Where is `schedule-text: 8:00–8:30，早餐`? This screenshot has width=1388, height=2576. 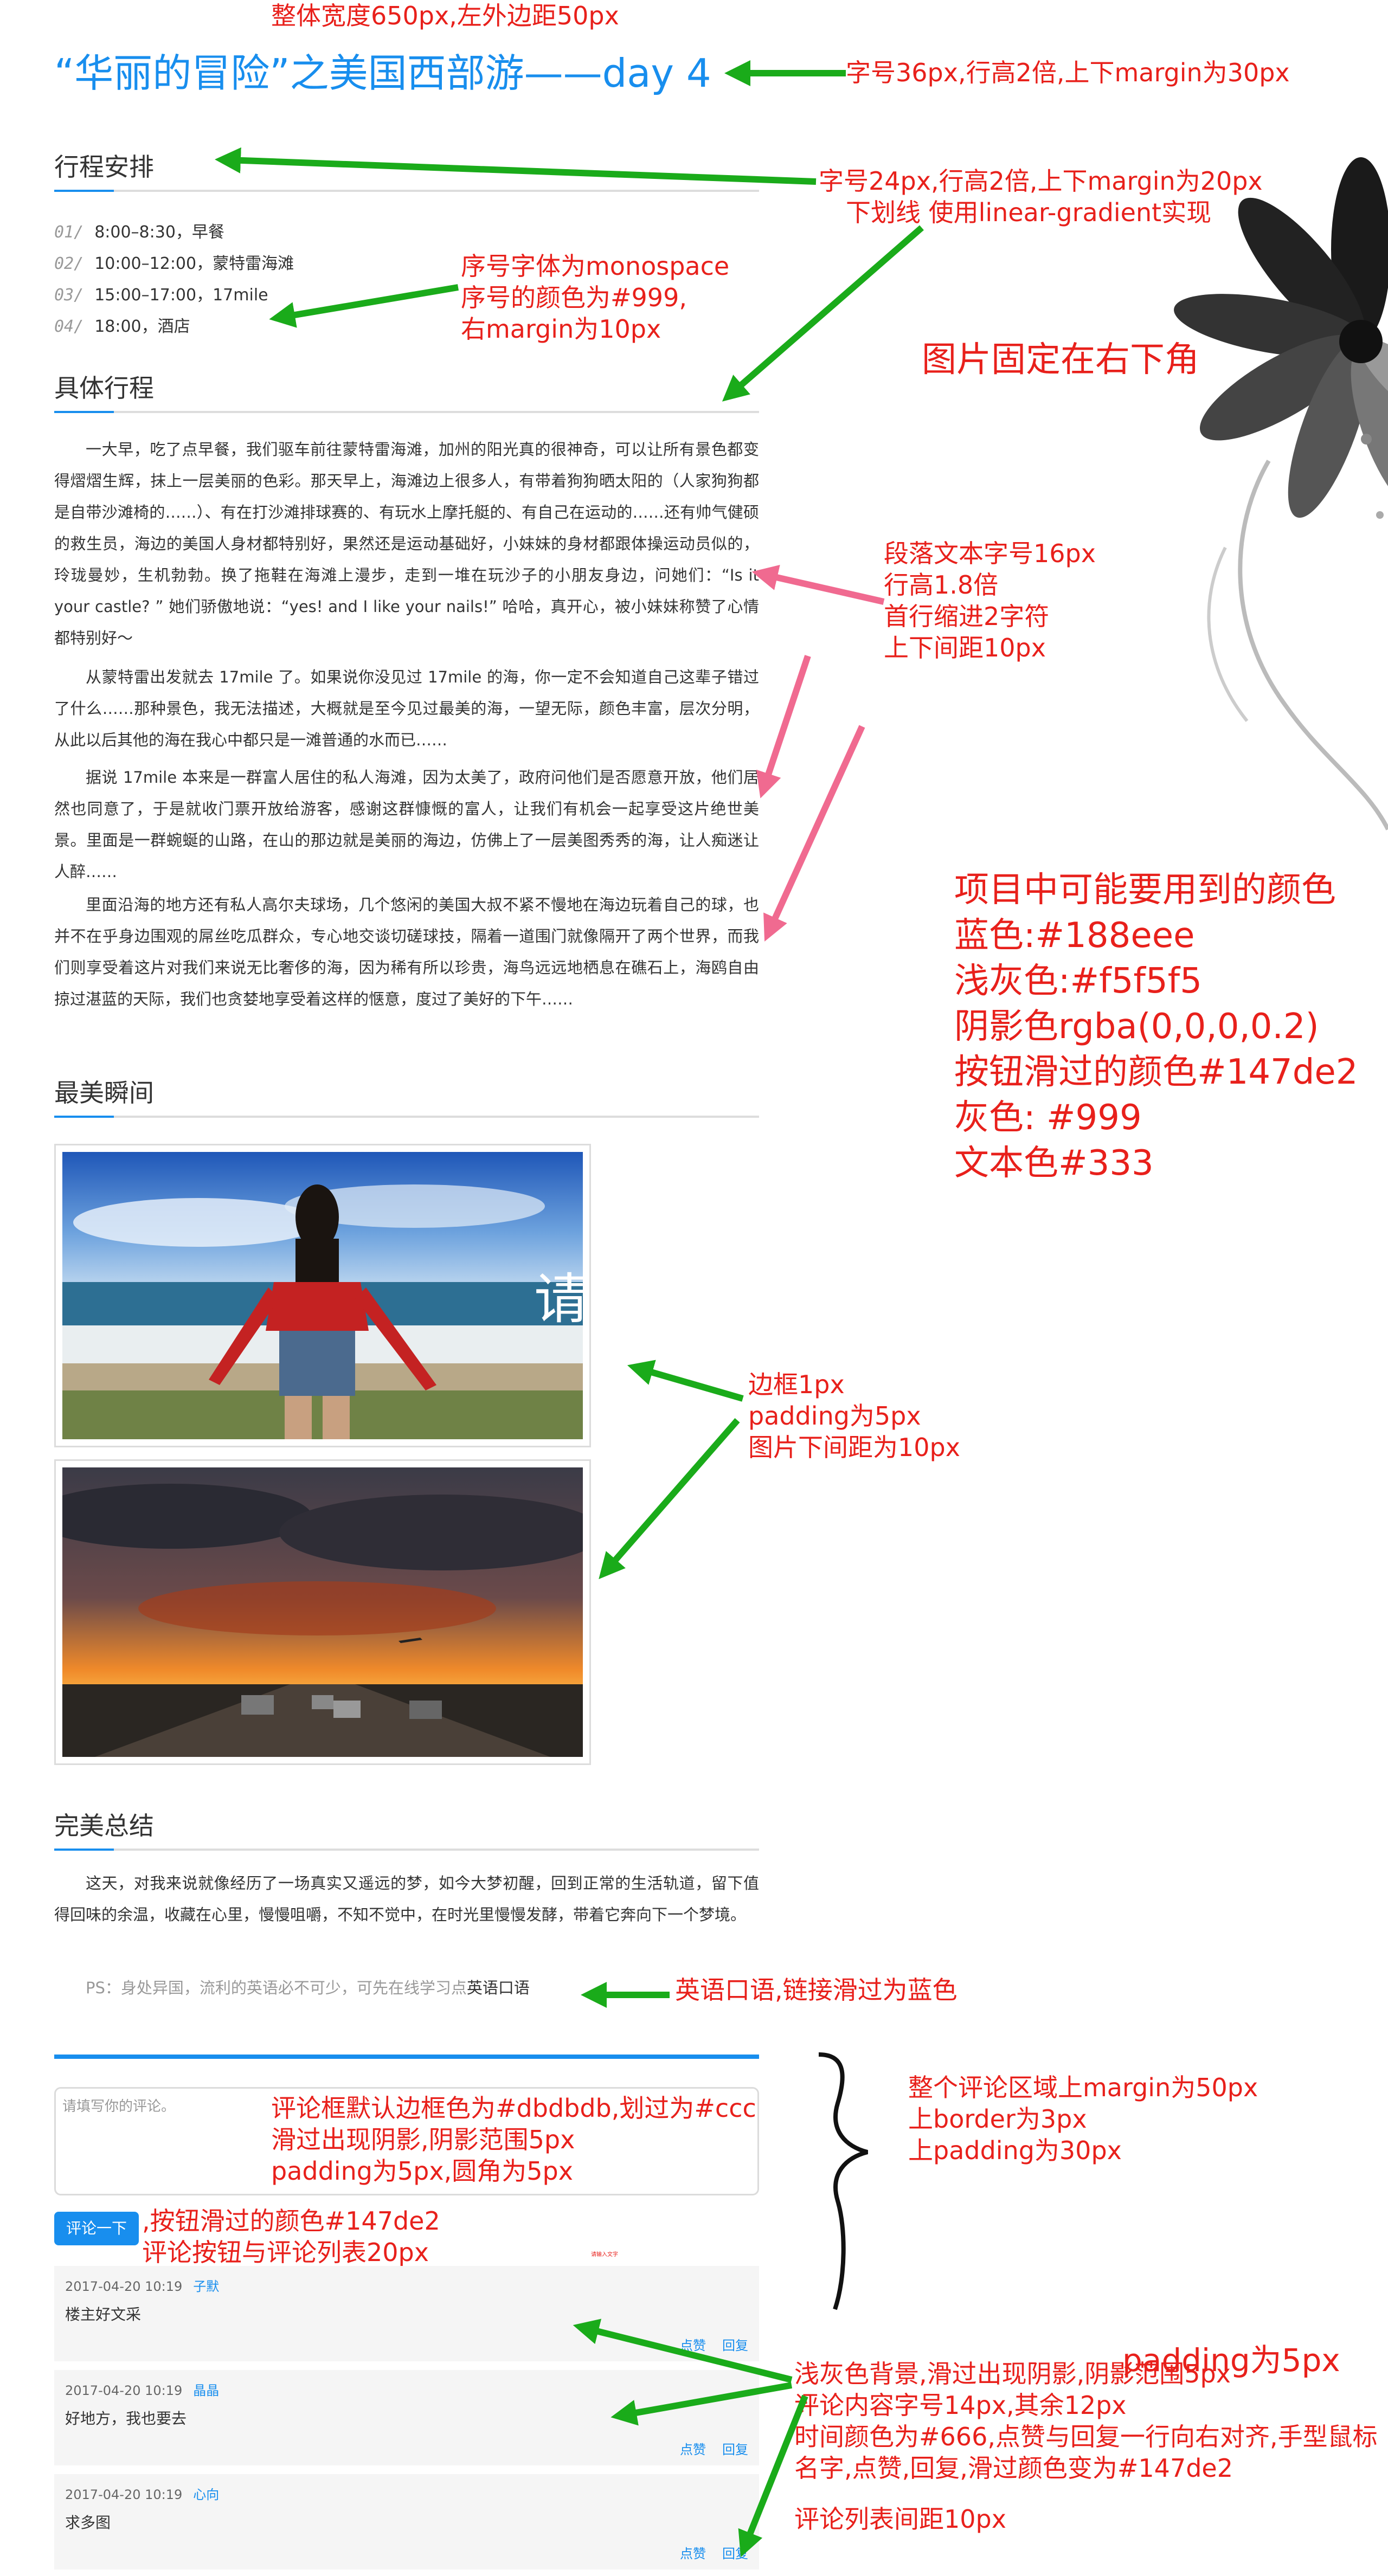
schedule-text: 8:00–8:30，早餐 is located at coordinates (159, 232).